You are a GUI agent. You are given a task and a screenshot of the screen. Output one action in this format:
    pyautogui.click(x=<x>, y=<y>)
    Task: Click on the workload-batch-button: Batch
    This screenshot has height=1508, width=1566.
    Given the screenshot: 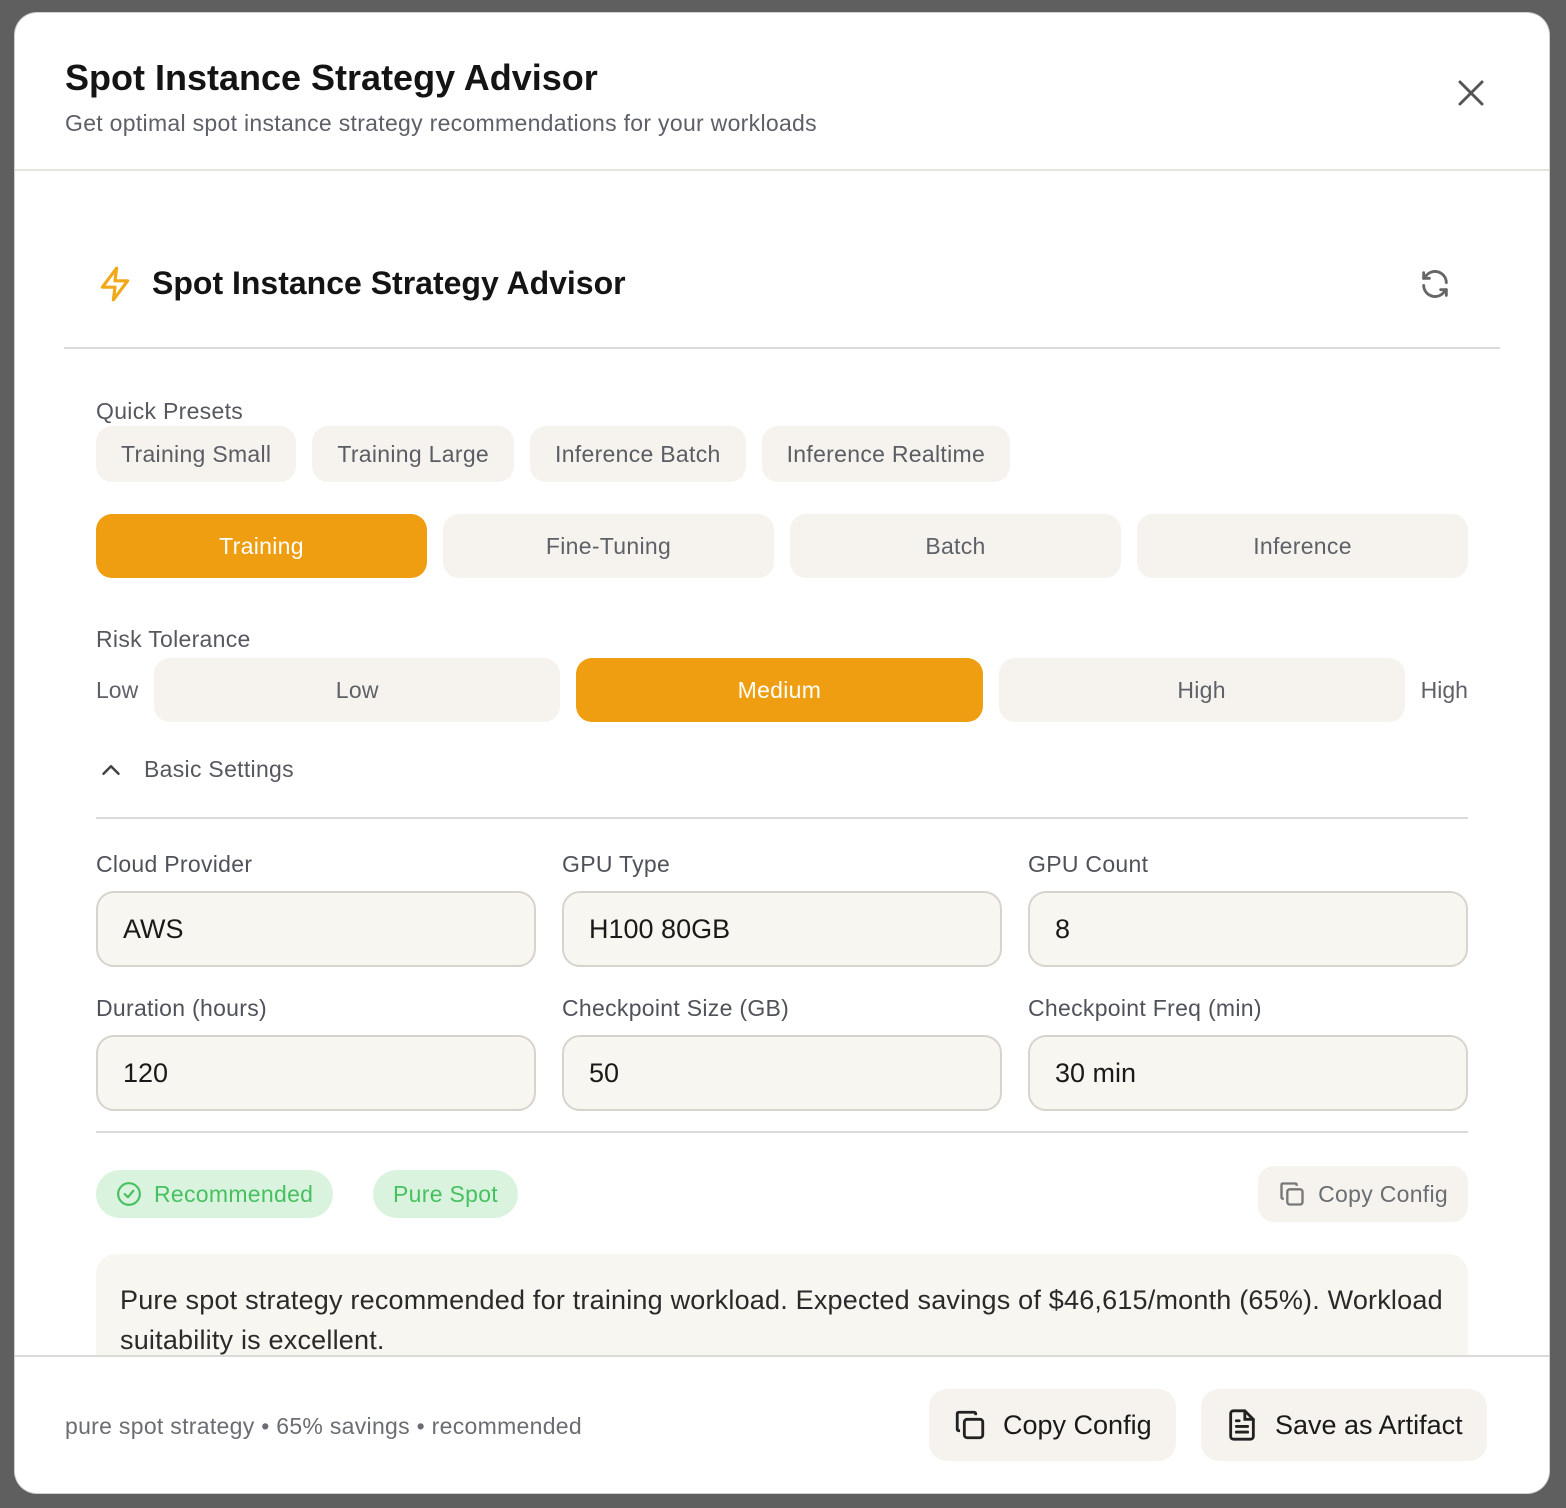 What is the action you would take?
    pyautogui.click(x=955, y=546)
    